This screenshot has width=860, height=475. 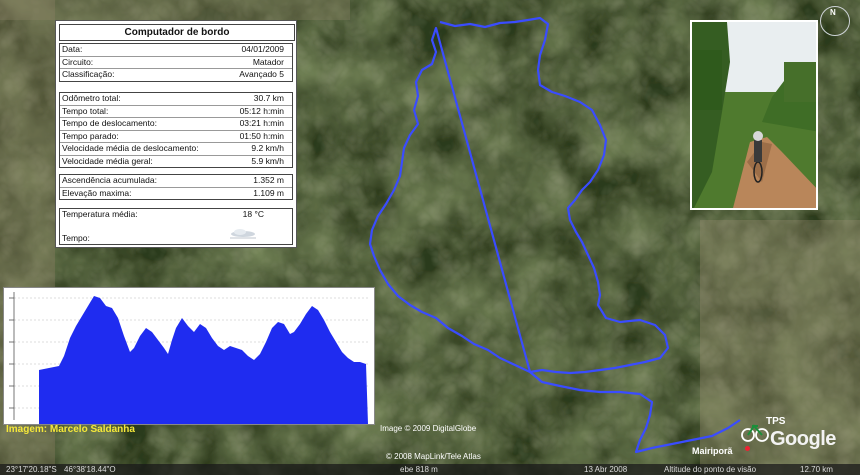 I want to click on stat-row: Tempo de deslocamento: 03:21 h:min, so click(x=176, y=124).